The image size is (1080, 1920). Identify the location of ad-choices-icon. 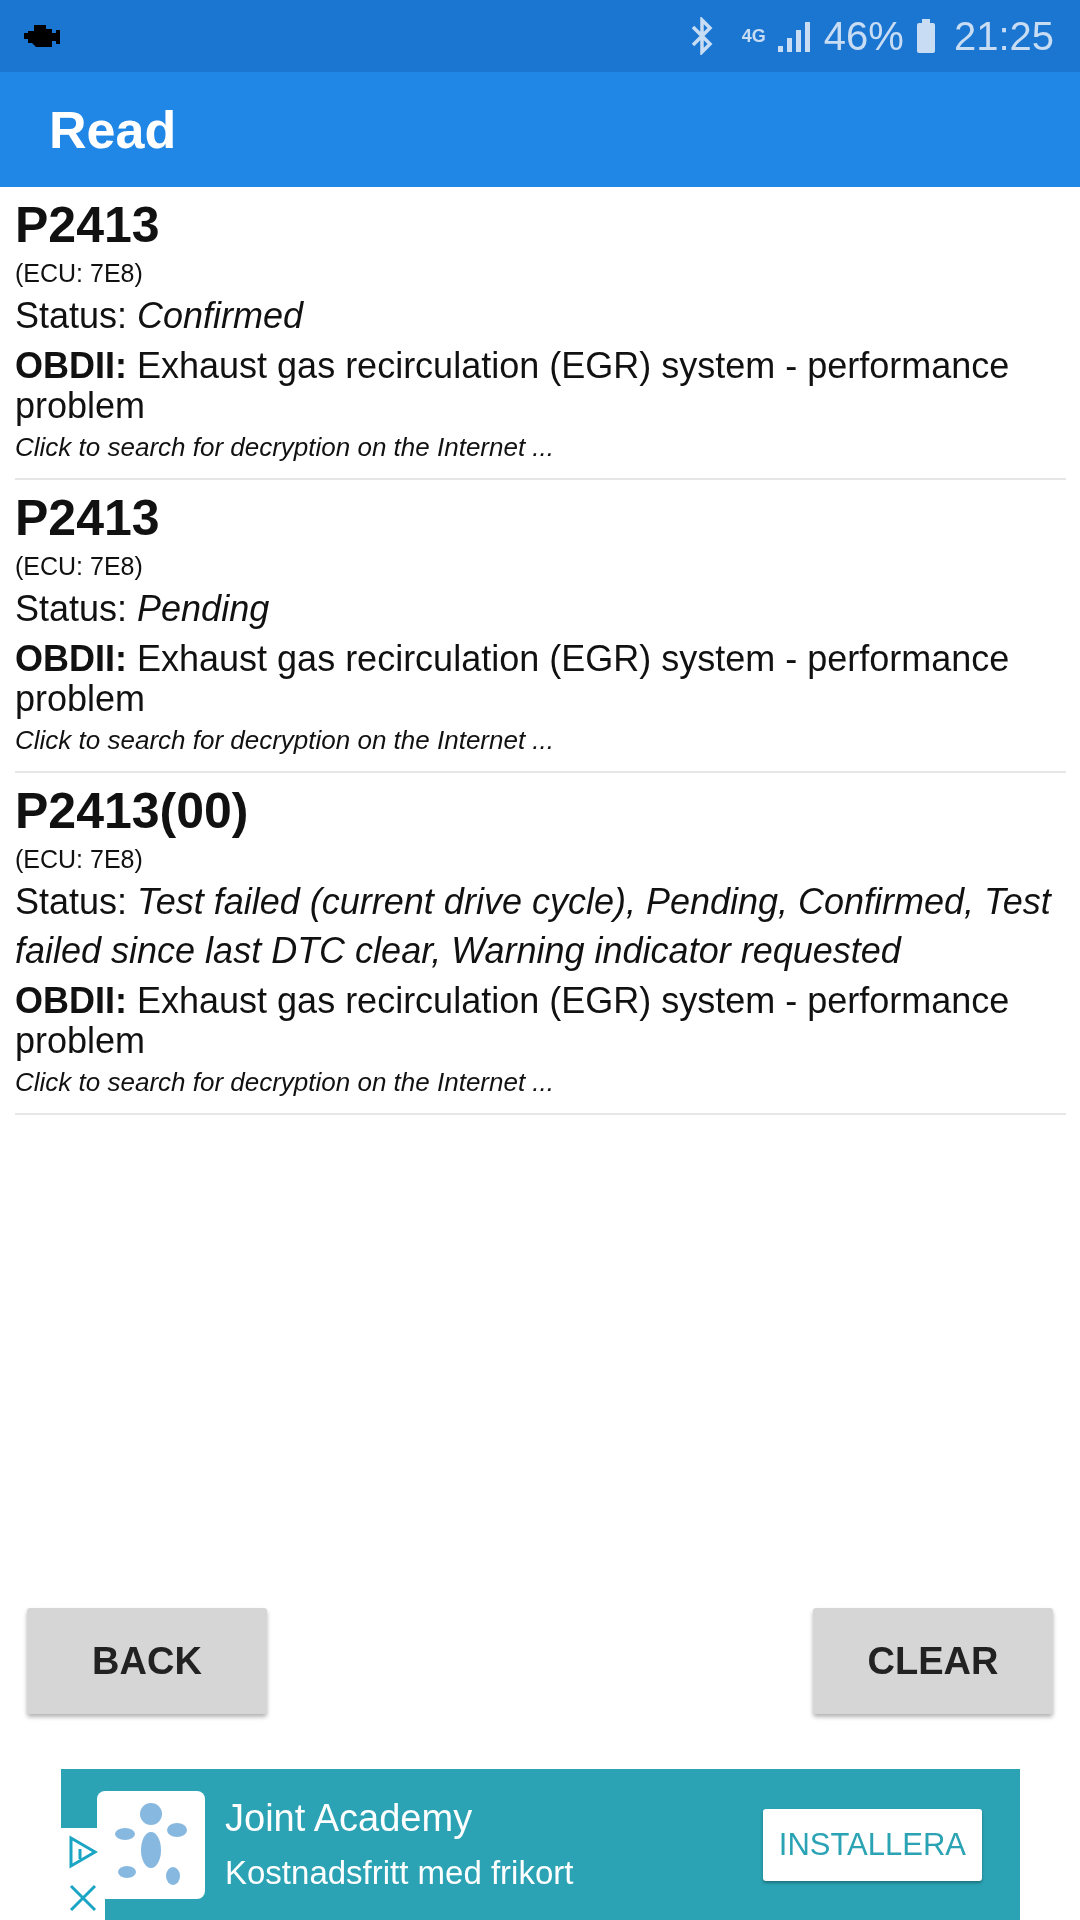
(83, 1852).